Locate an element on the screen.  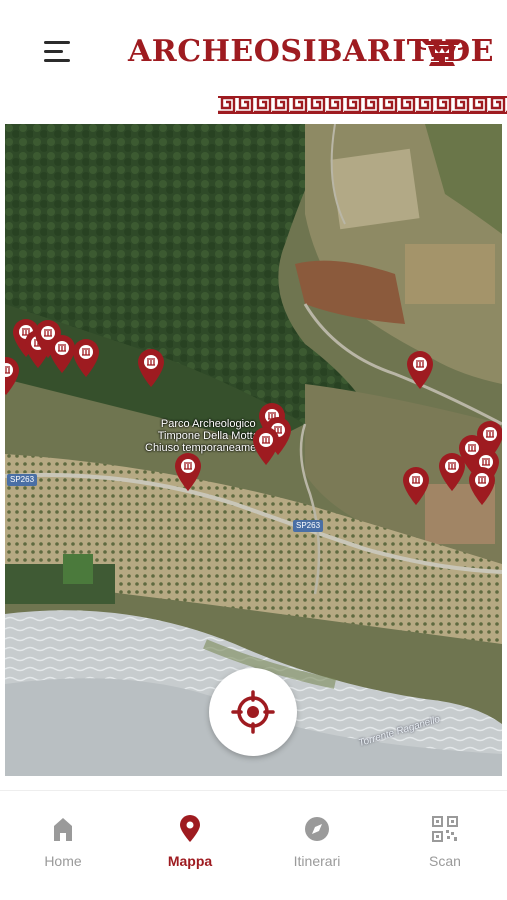
greek-meander-border is located at coordinates (362, 105).